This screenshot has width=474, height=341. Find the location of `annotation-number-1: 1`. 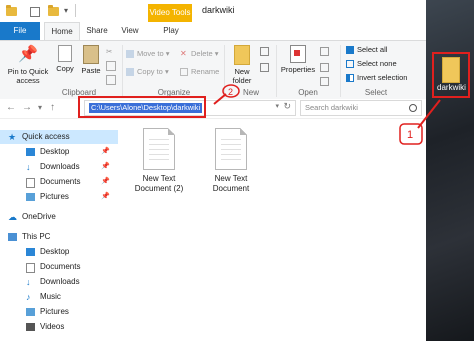

annotation-number-1: 1 is located at coordinates (410, 135).